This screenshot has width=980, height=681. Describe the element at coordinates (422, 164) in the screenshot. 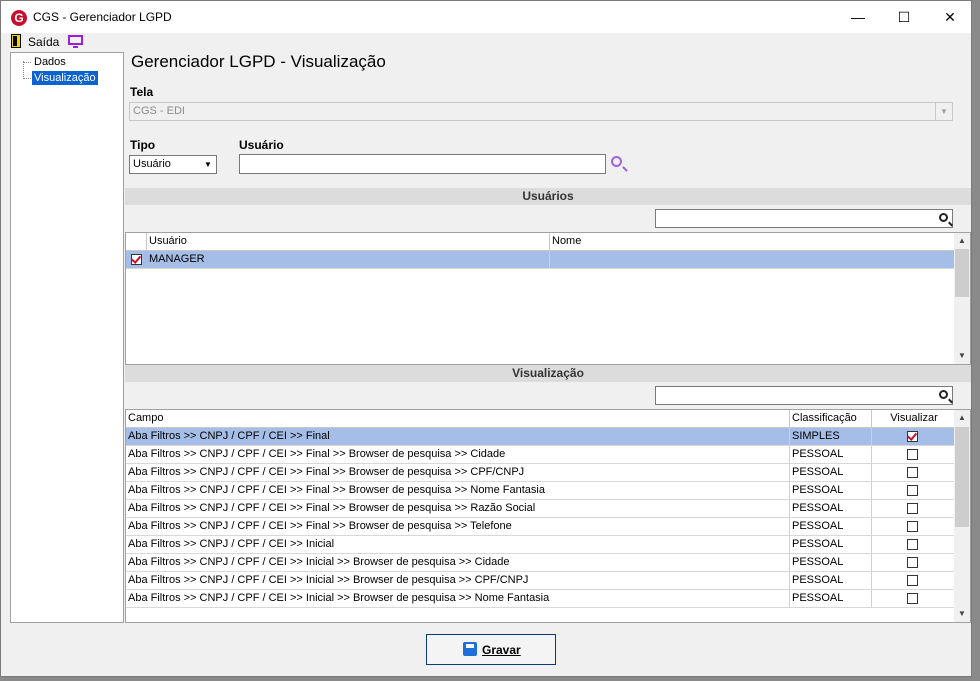

I see `usuario-input` at that location.